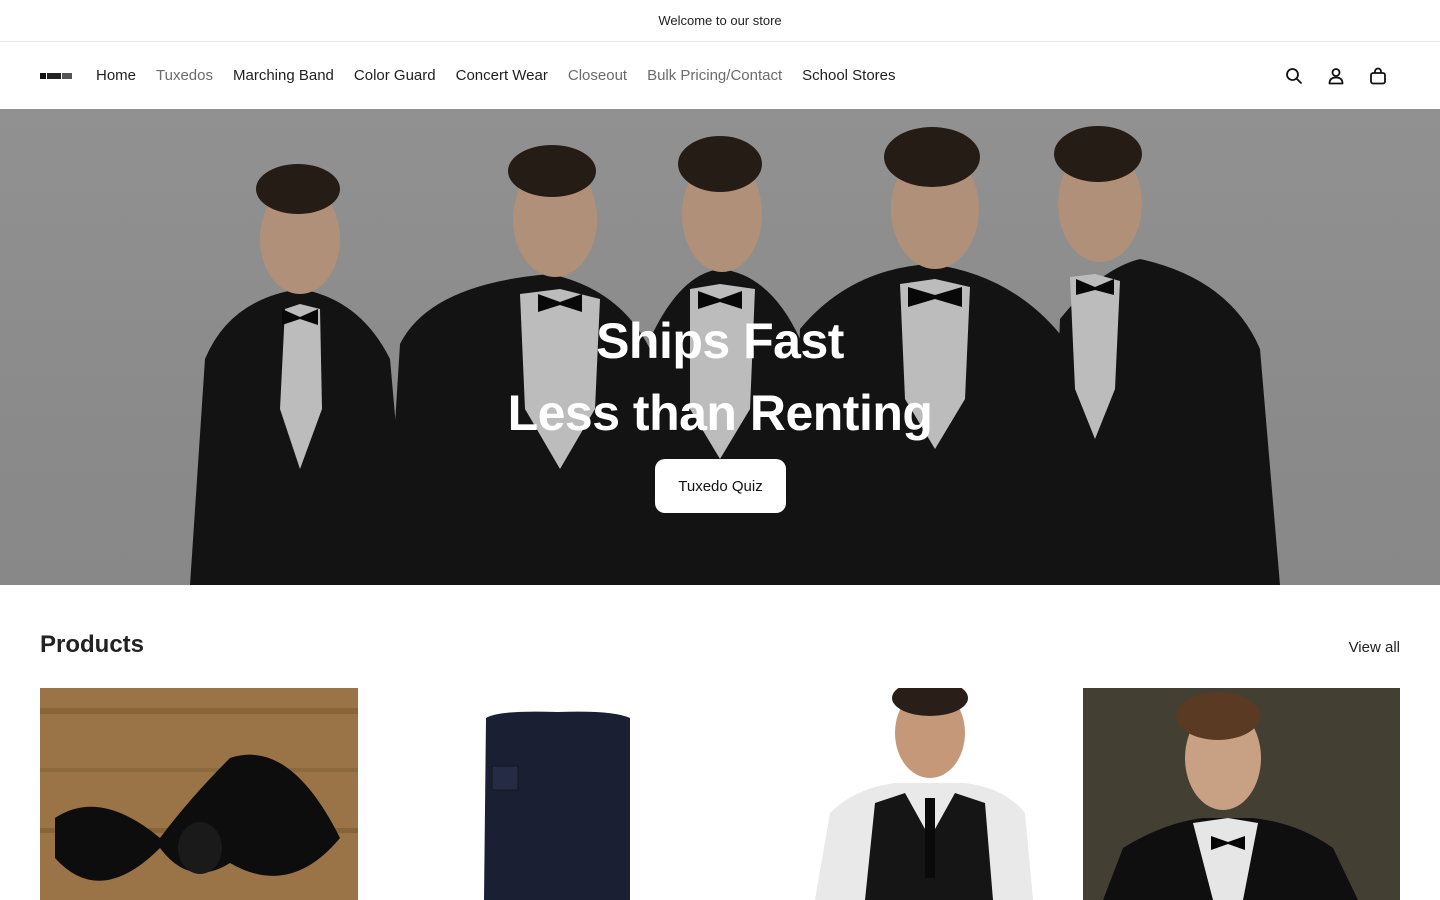 Image resolution: width=1440 pixels, height=900 pixels. What do you see at coordinates (116, 75) in the screenshot?
I see `nav-item-home: Home` at bounding box center [116, 75].